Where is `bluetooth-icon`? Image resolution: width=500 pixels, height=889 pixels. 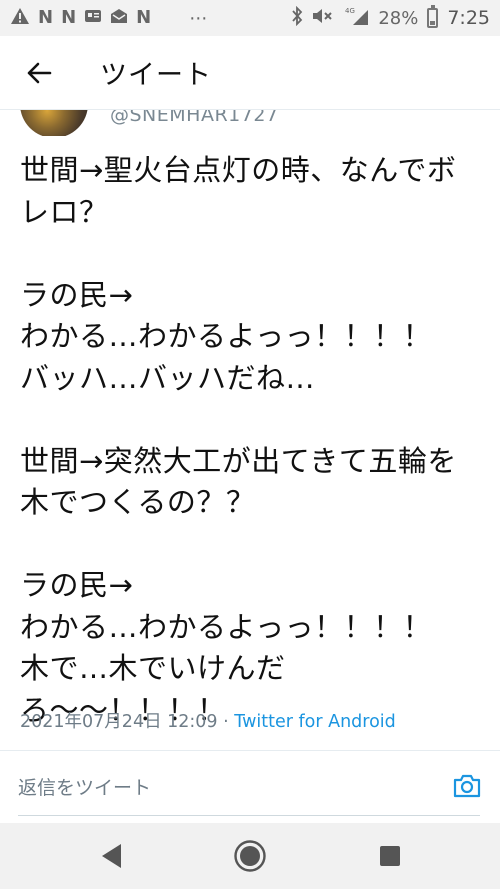 bluetooth-icon is located at coordinates (297, 17).